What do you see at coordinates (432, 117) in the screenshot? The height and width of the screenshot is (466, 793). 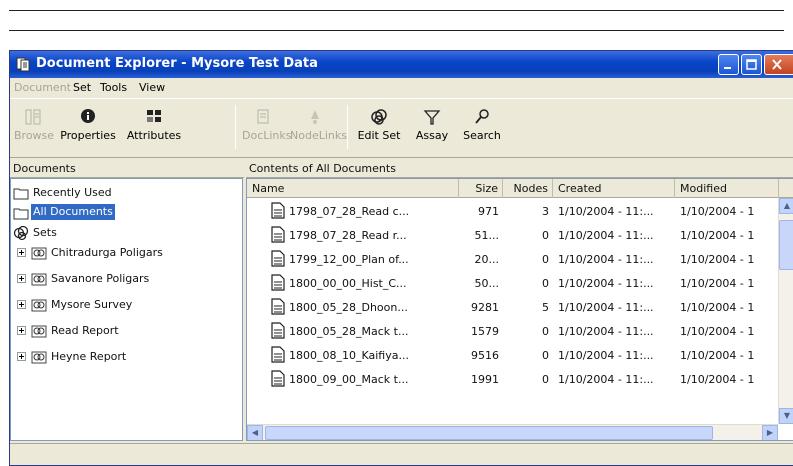 I see `filter-icon` at bounding box center [432, 117].